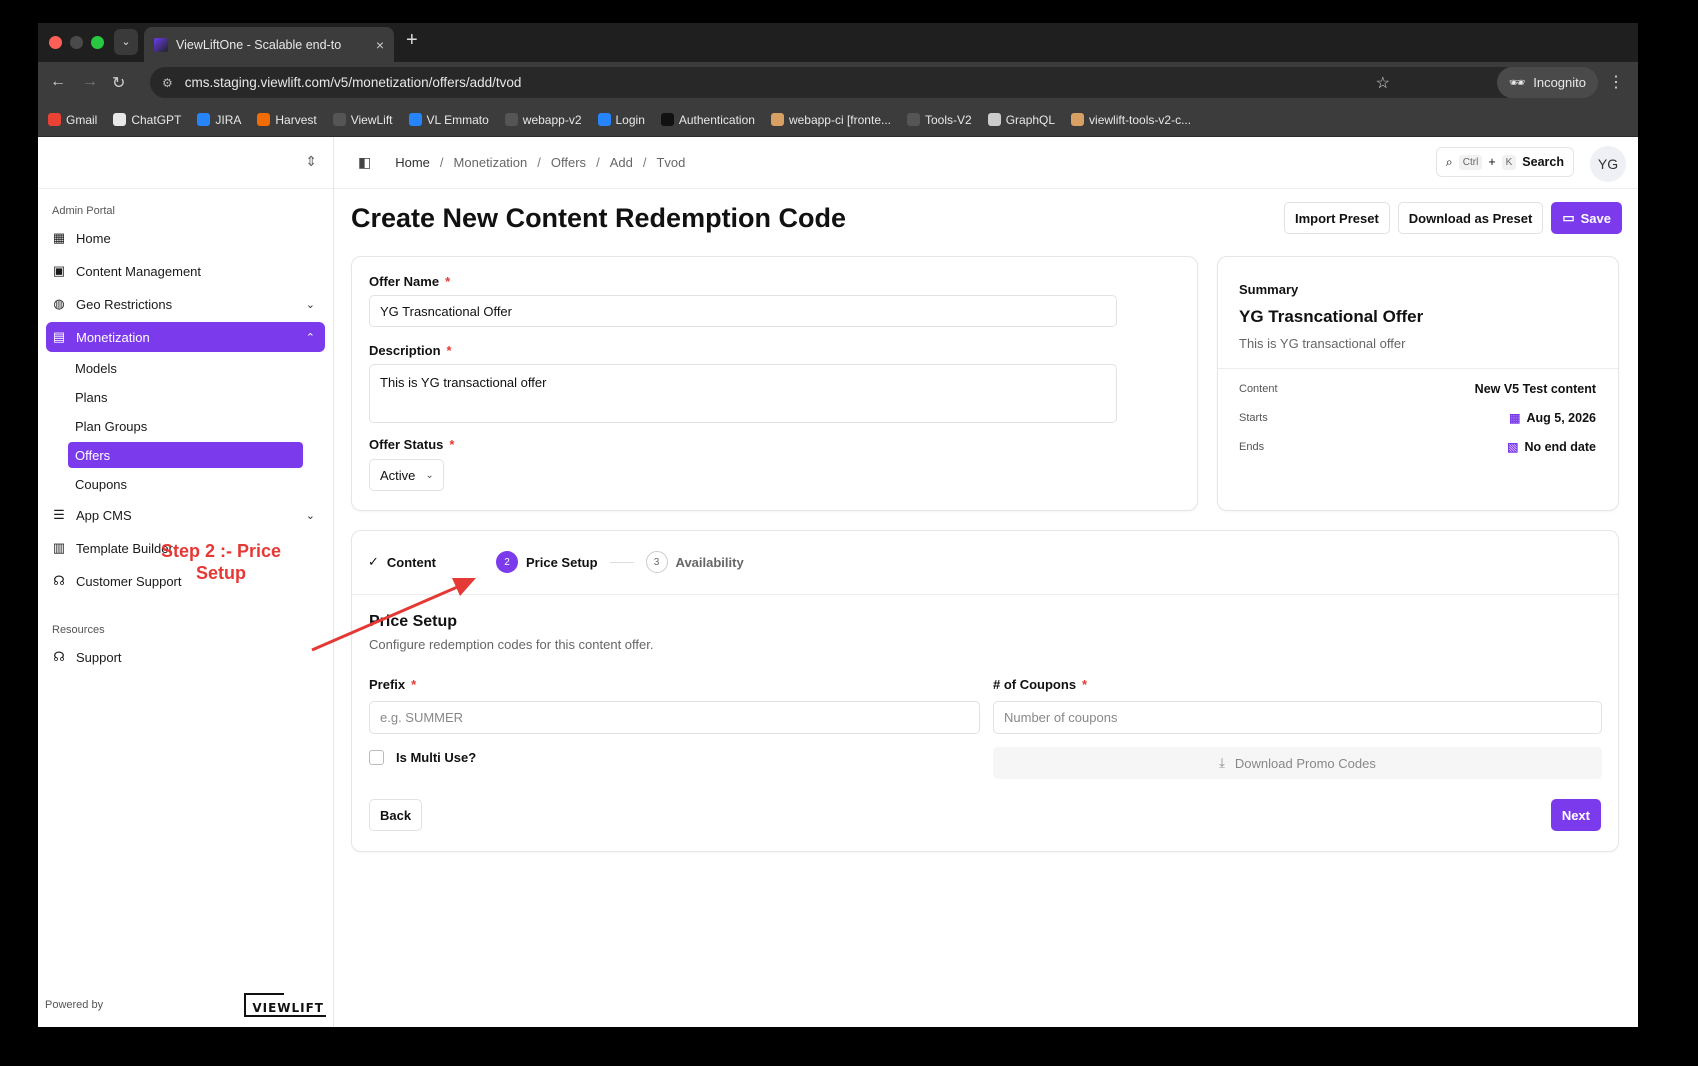 This screenshot has width=1698, height=1066. What do you see at coordinates (939, 120) in the screenshot?
I see `bookmark-item: Tools-V2` at bounding box center [939, 120].